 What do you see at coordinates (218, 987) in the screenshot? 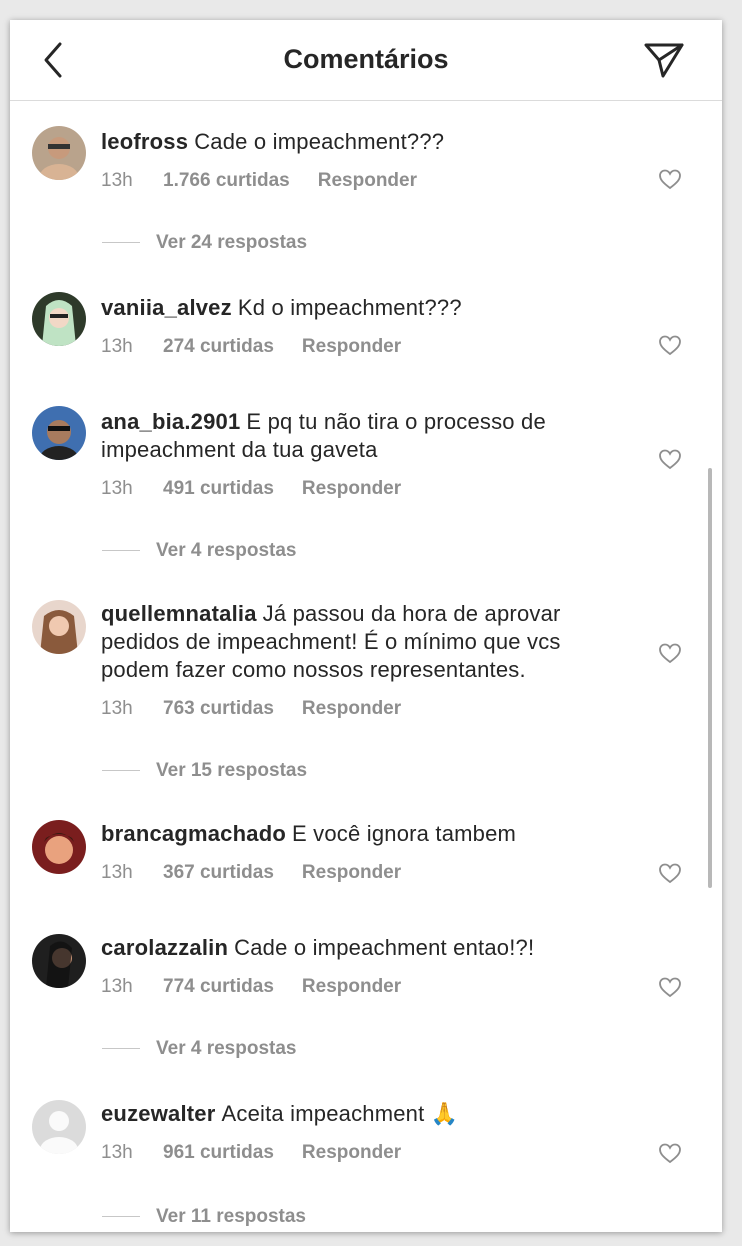
I see `comment-likes: 774 curtidas` at bounding box center [218, 987].